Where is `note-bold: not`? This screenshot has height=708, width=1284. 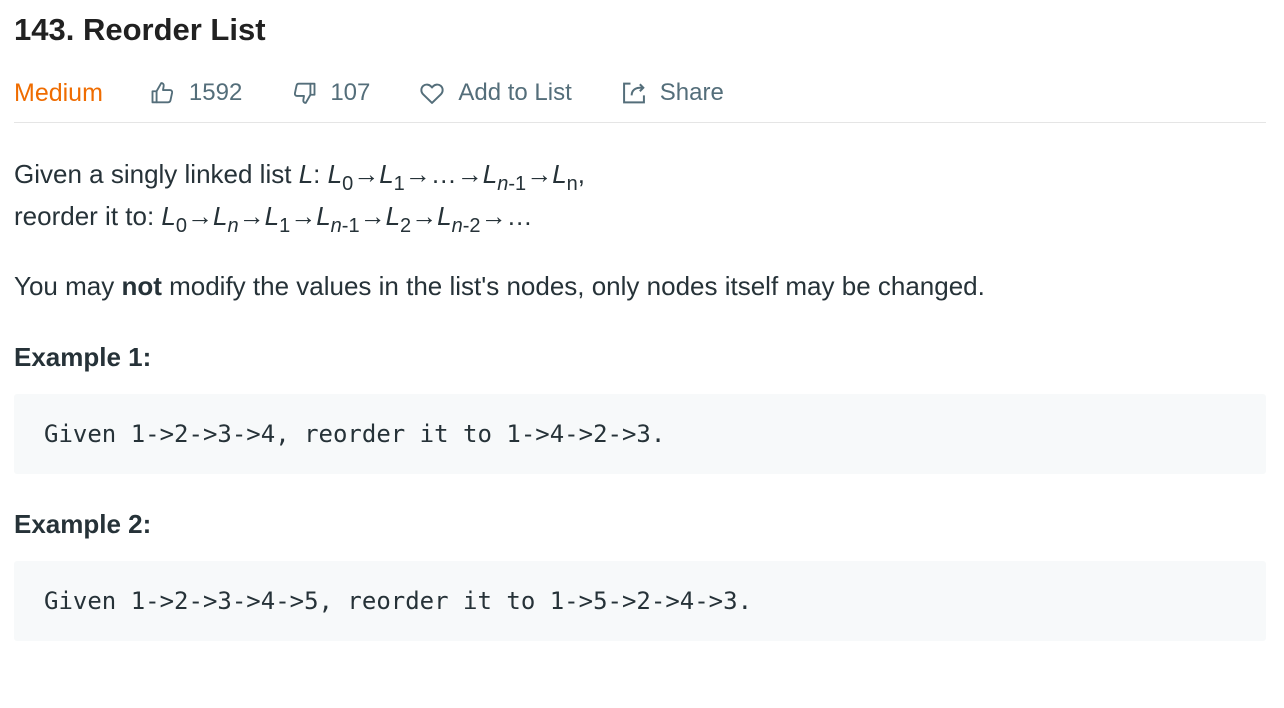 note-bold: not is located at coordinates (141, 286).